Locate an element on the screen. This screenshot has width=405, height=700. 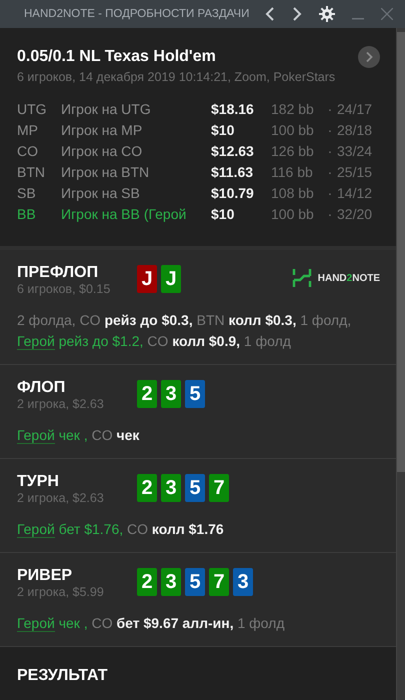
scrollbar is located at coordinates (400, 364).